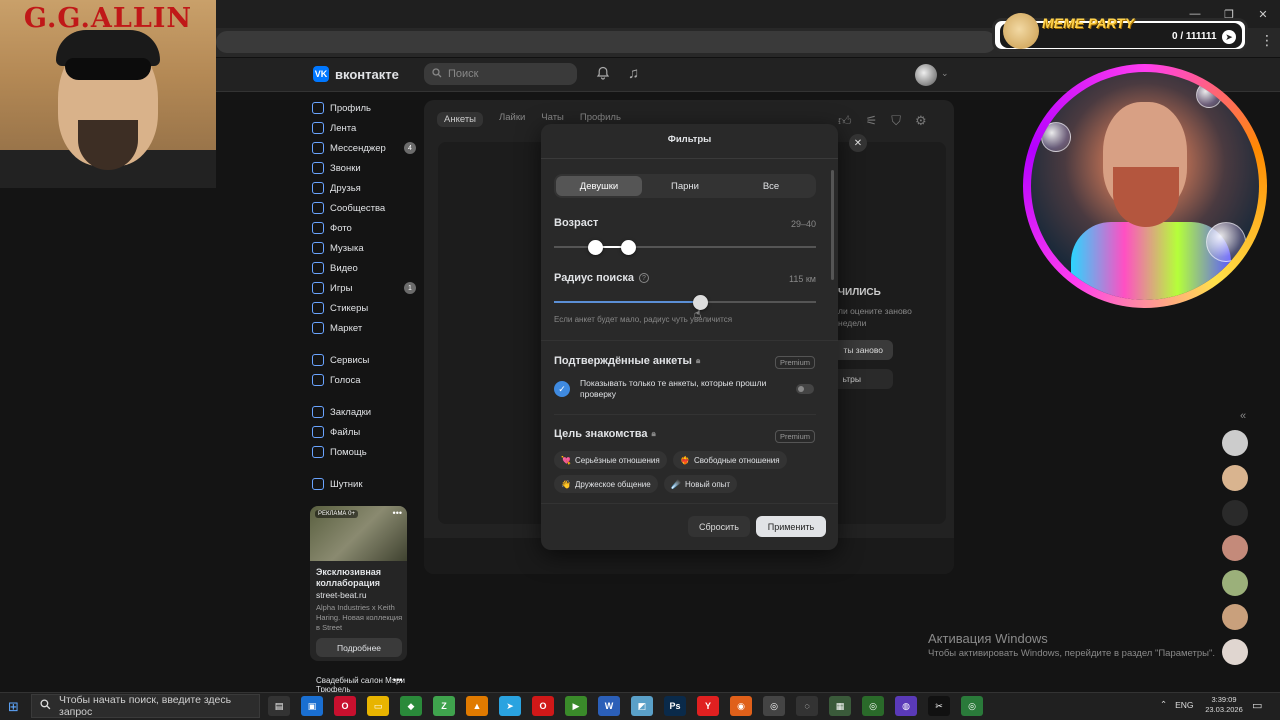 Image resolution: width=1280 pixels, height=720 pixels. I want to click on sidebar-item: Видео, so click(367, 268).